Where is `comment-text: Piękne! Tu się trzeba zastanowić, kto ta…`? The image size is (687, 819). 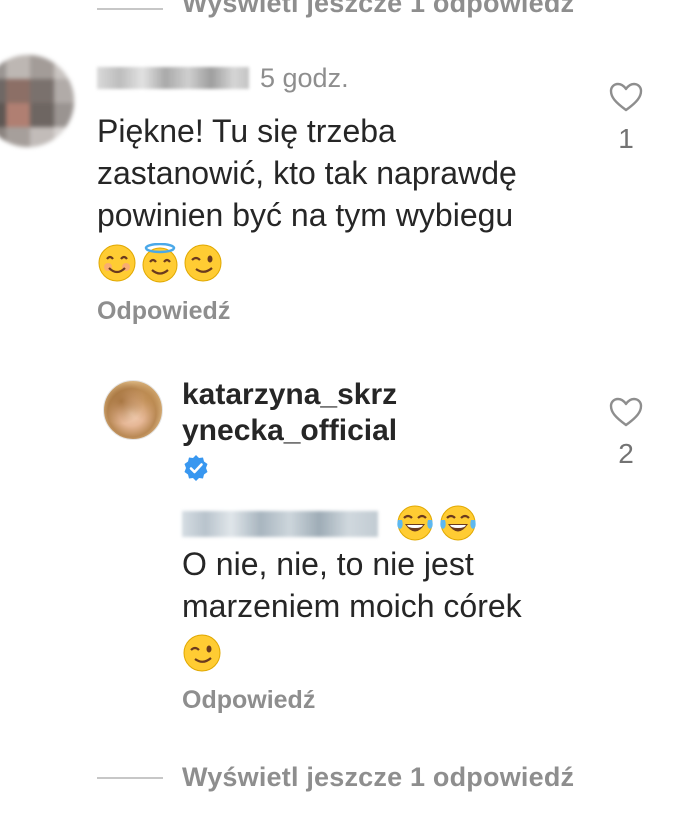
comment-text: Piękne! Tu się trzeba zastanowić, kto ta… is located at coordinates (307, 173).